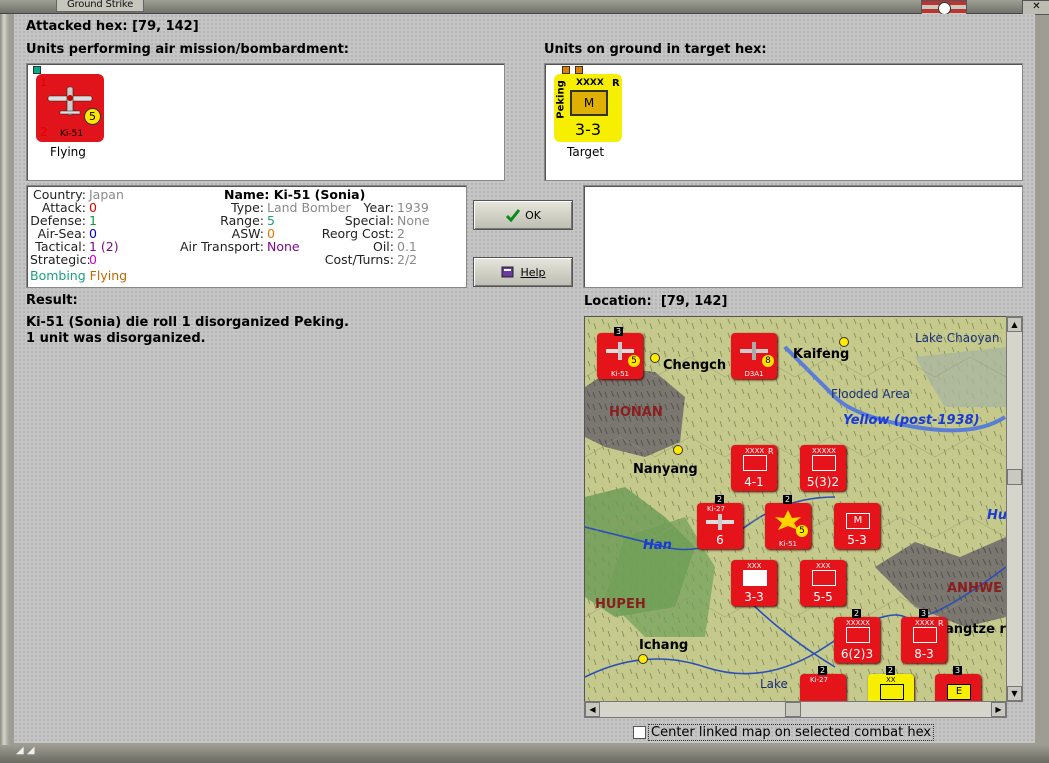 The image size is (1049, 763). I want to click on center-map-checkbox, so click(639, 732).